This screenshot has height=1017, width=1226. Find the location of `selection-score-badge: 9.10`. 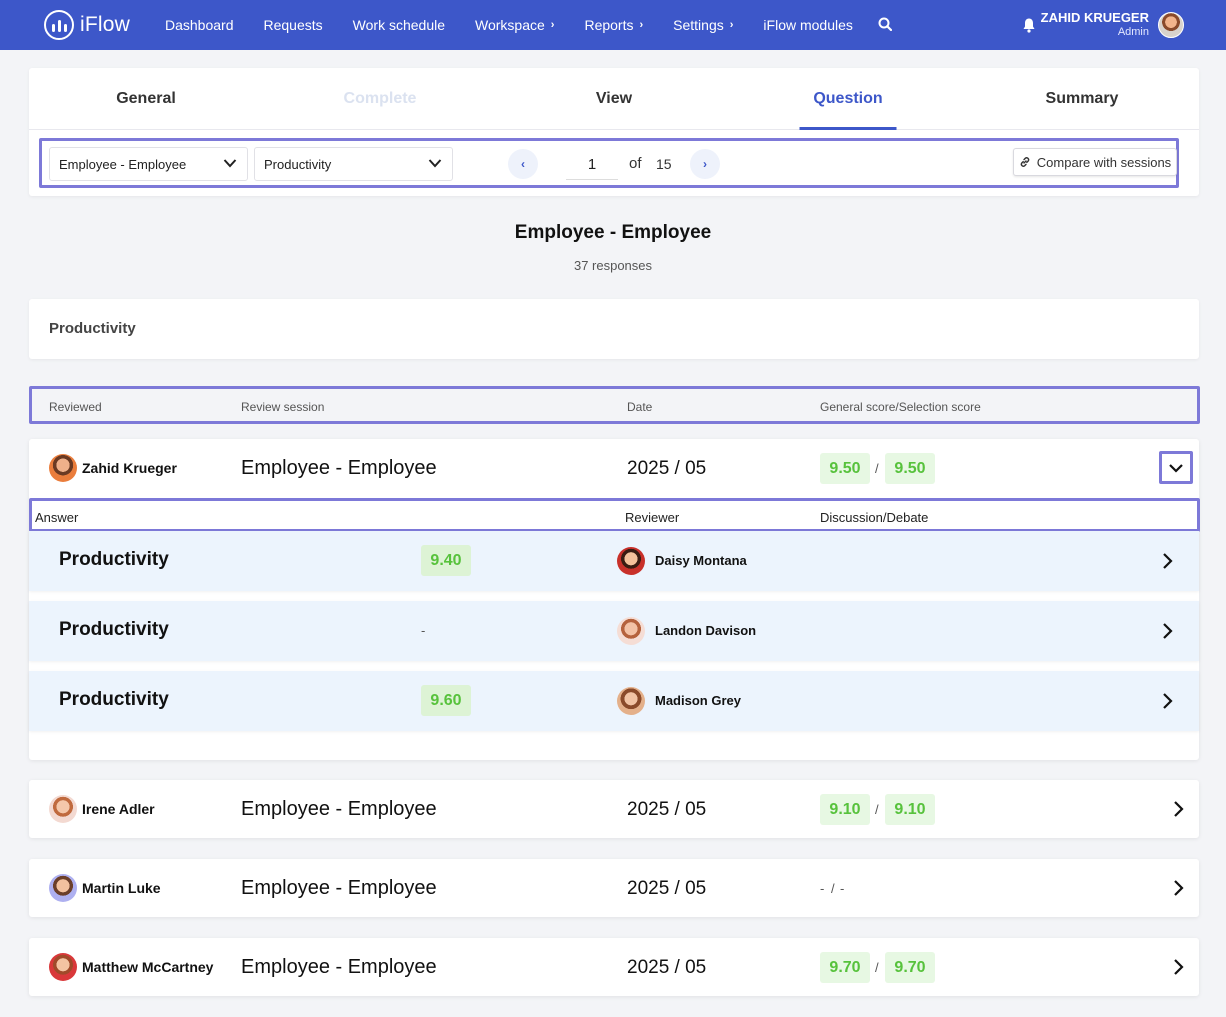

selection-score-badge: 9.10 is located at coordinates (910, 809).